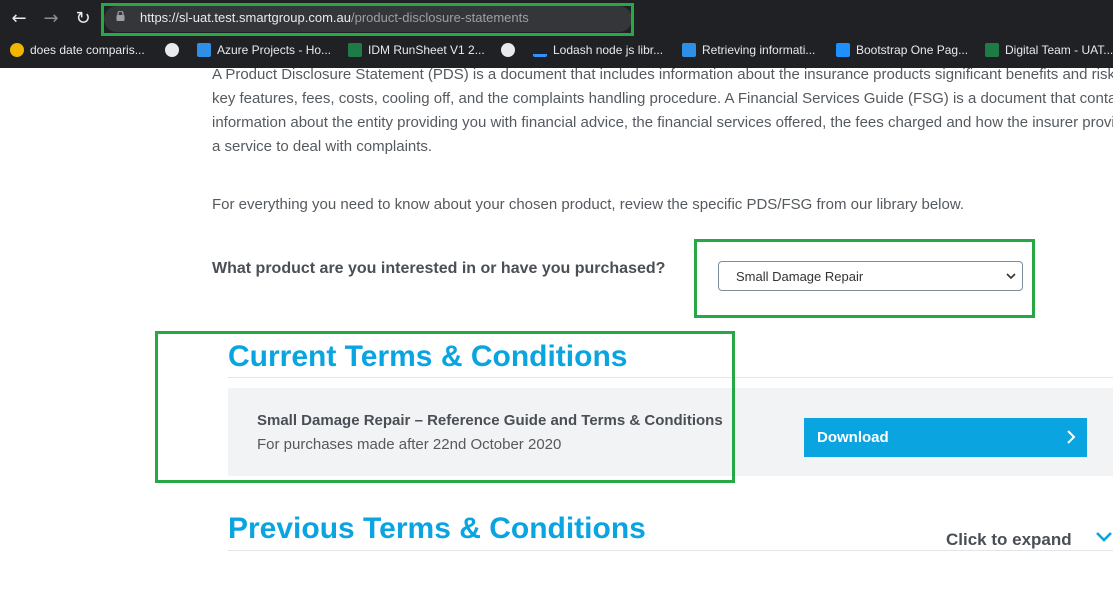 The image size is (1113, 598). What do you see at coordinates (445, 407) in the screenshot?
I see `current-terms-highlight-box` at bounding box center [445, 407].